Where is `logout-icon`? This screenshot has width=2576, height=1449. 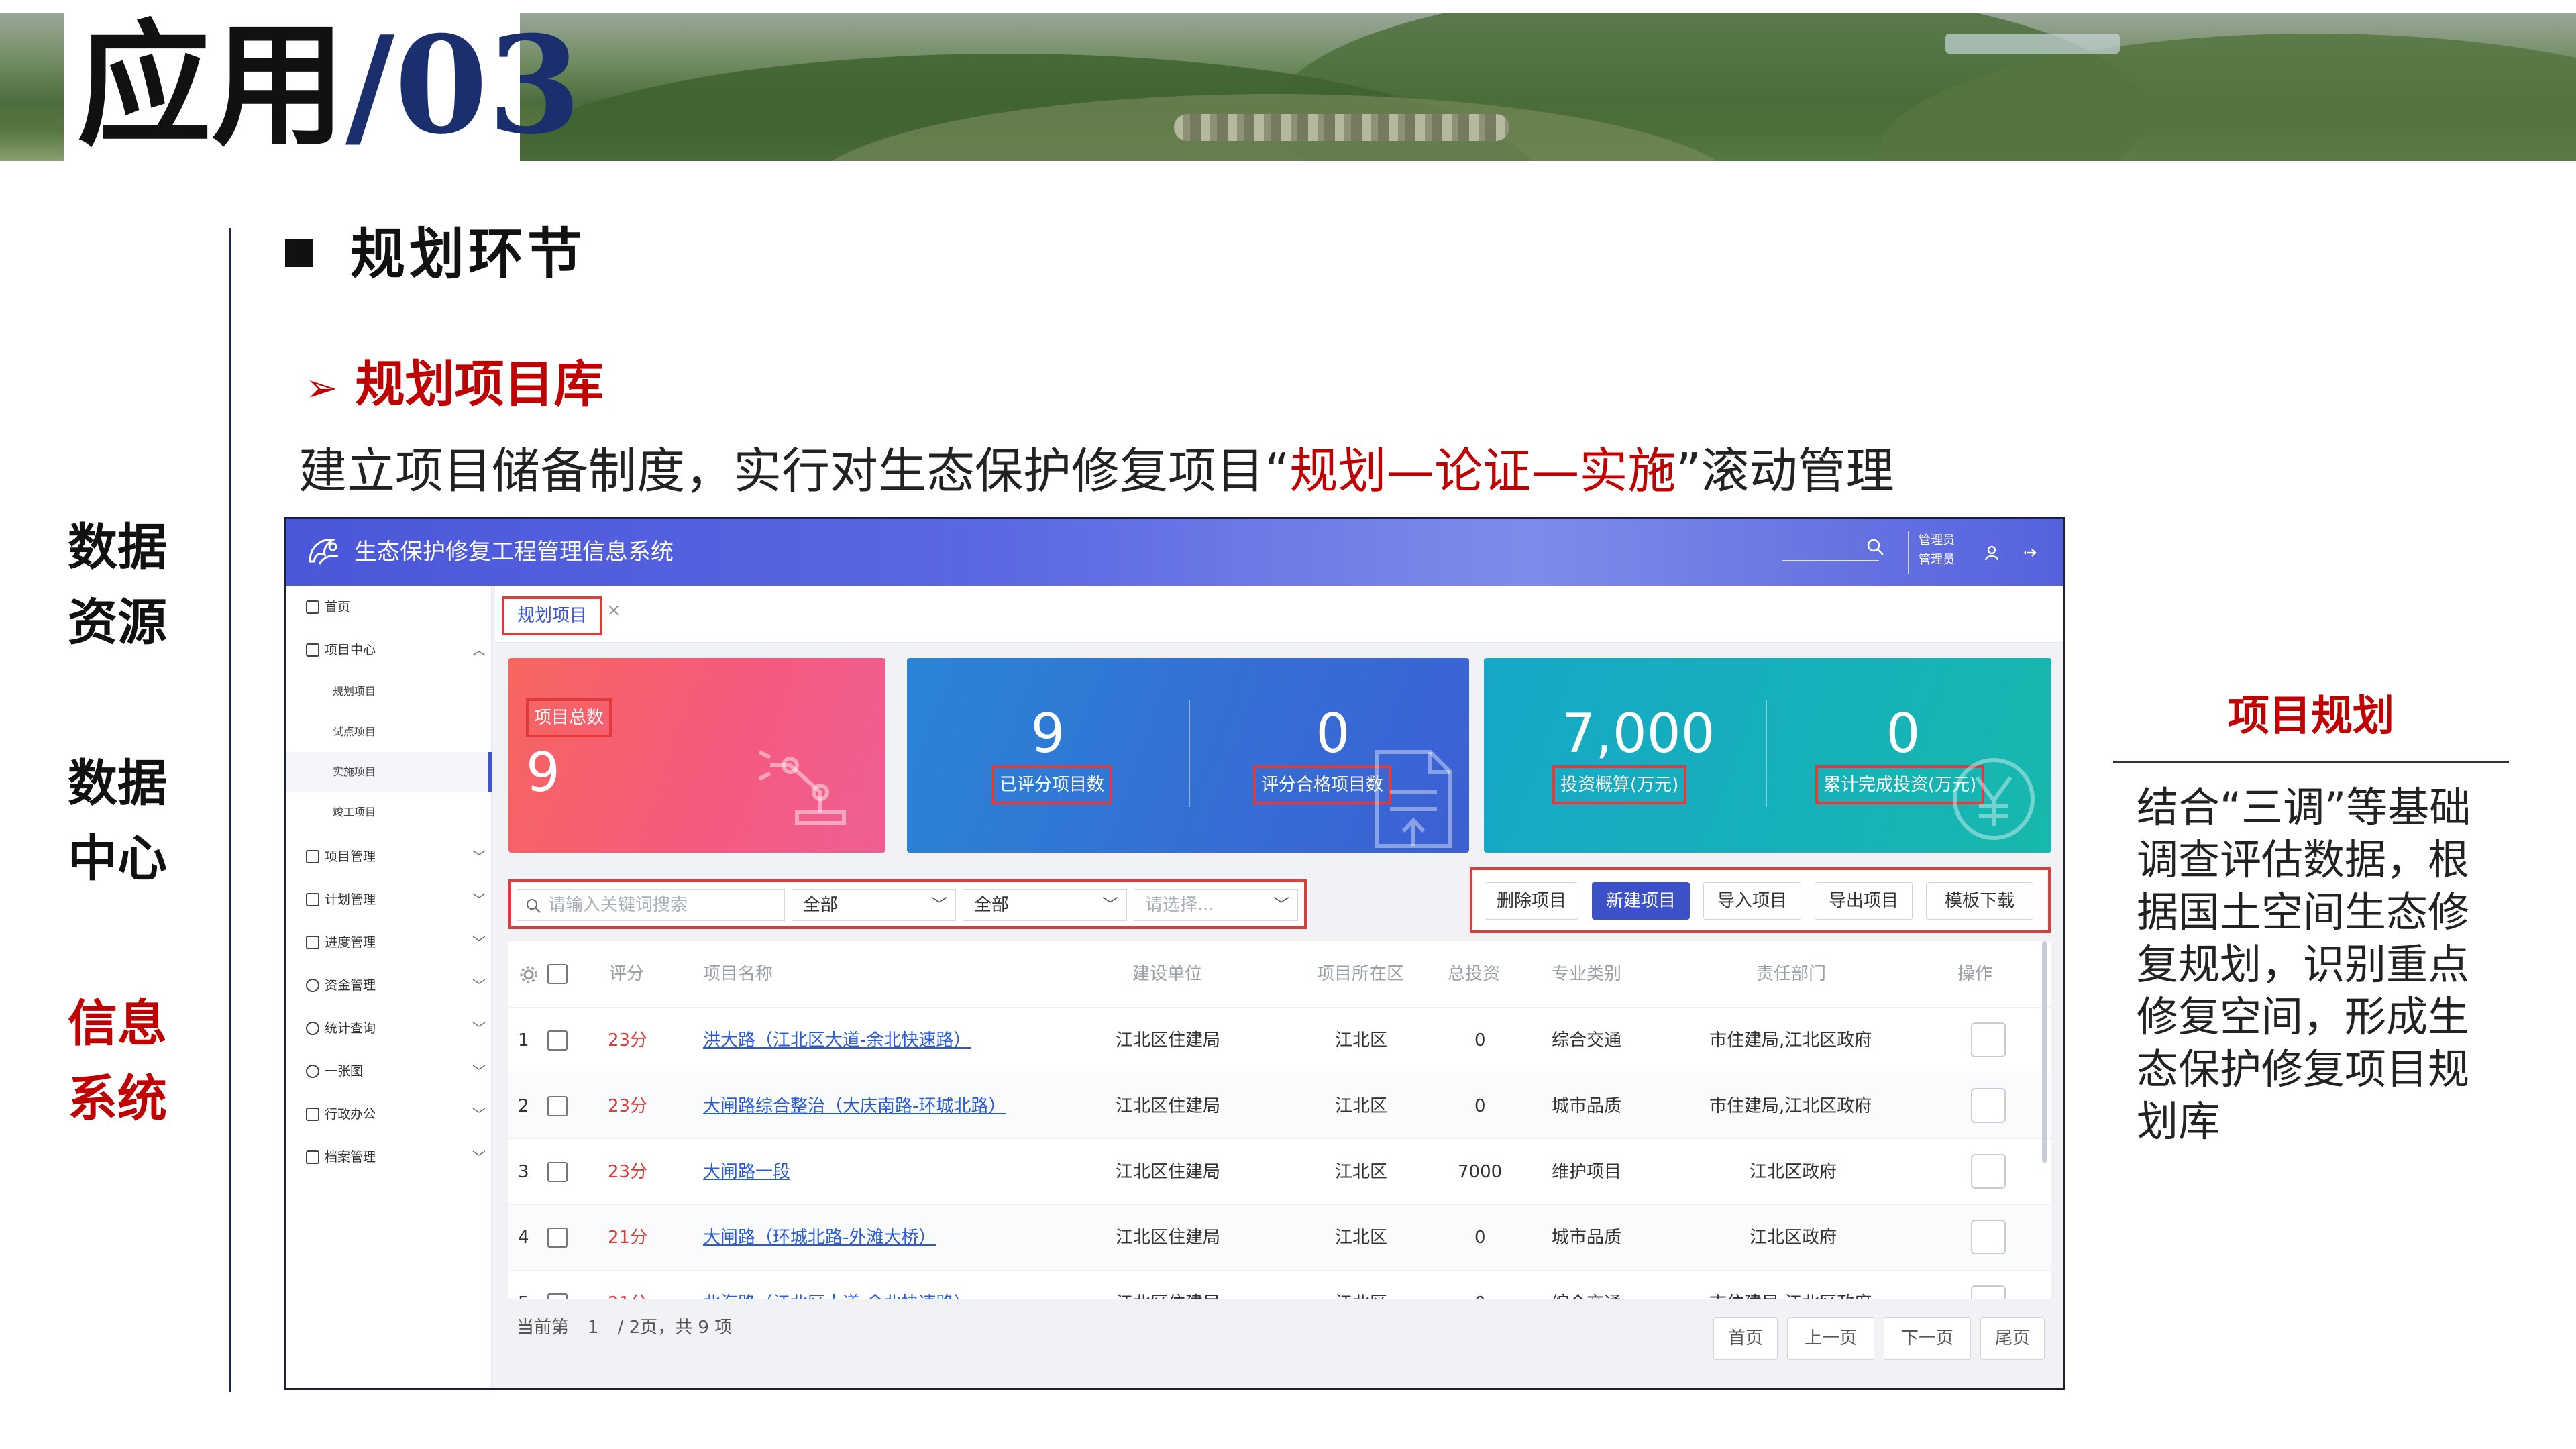
logout-icon is located at coordinates (2028, 552).